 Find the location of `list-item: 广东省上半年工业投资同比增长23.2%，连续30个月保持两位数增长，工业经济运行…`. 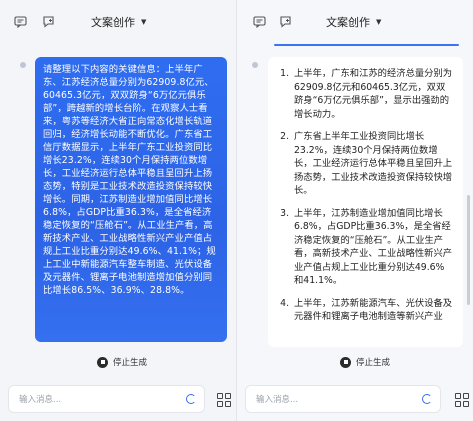

list-item: 广东省上半年工业投资同比增长23.2%，连续30个月保持两位数增长，工业经济运行… is located at coordinates (372, 164).